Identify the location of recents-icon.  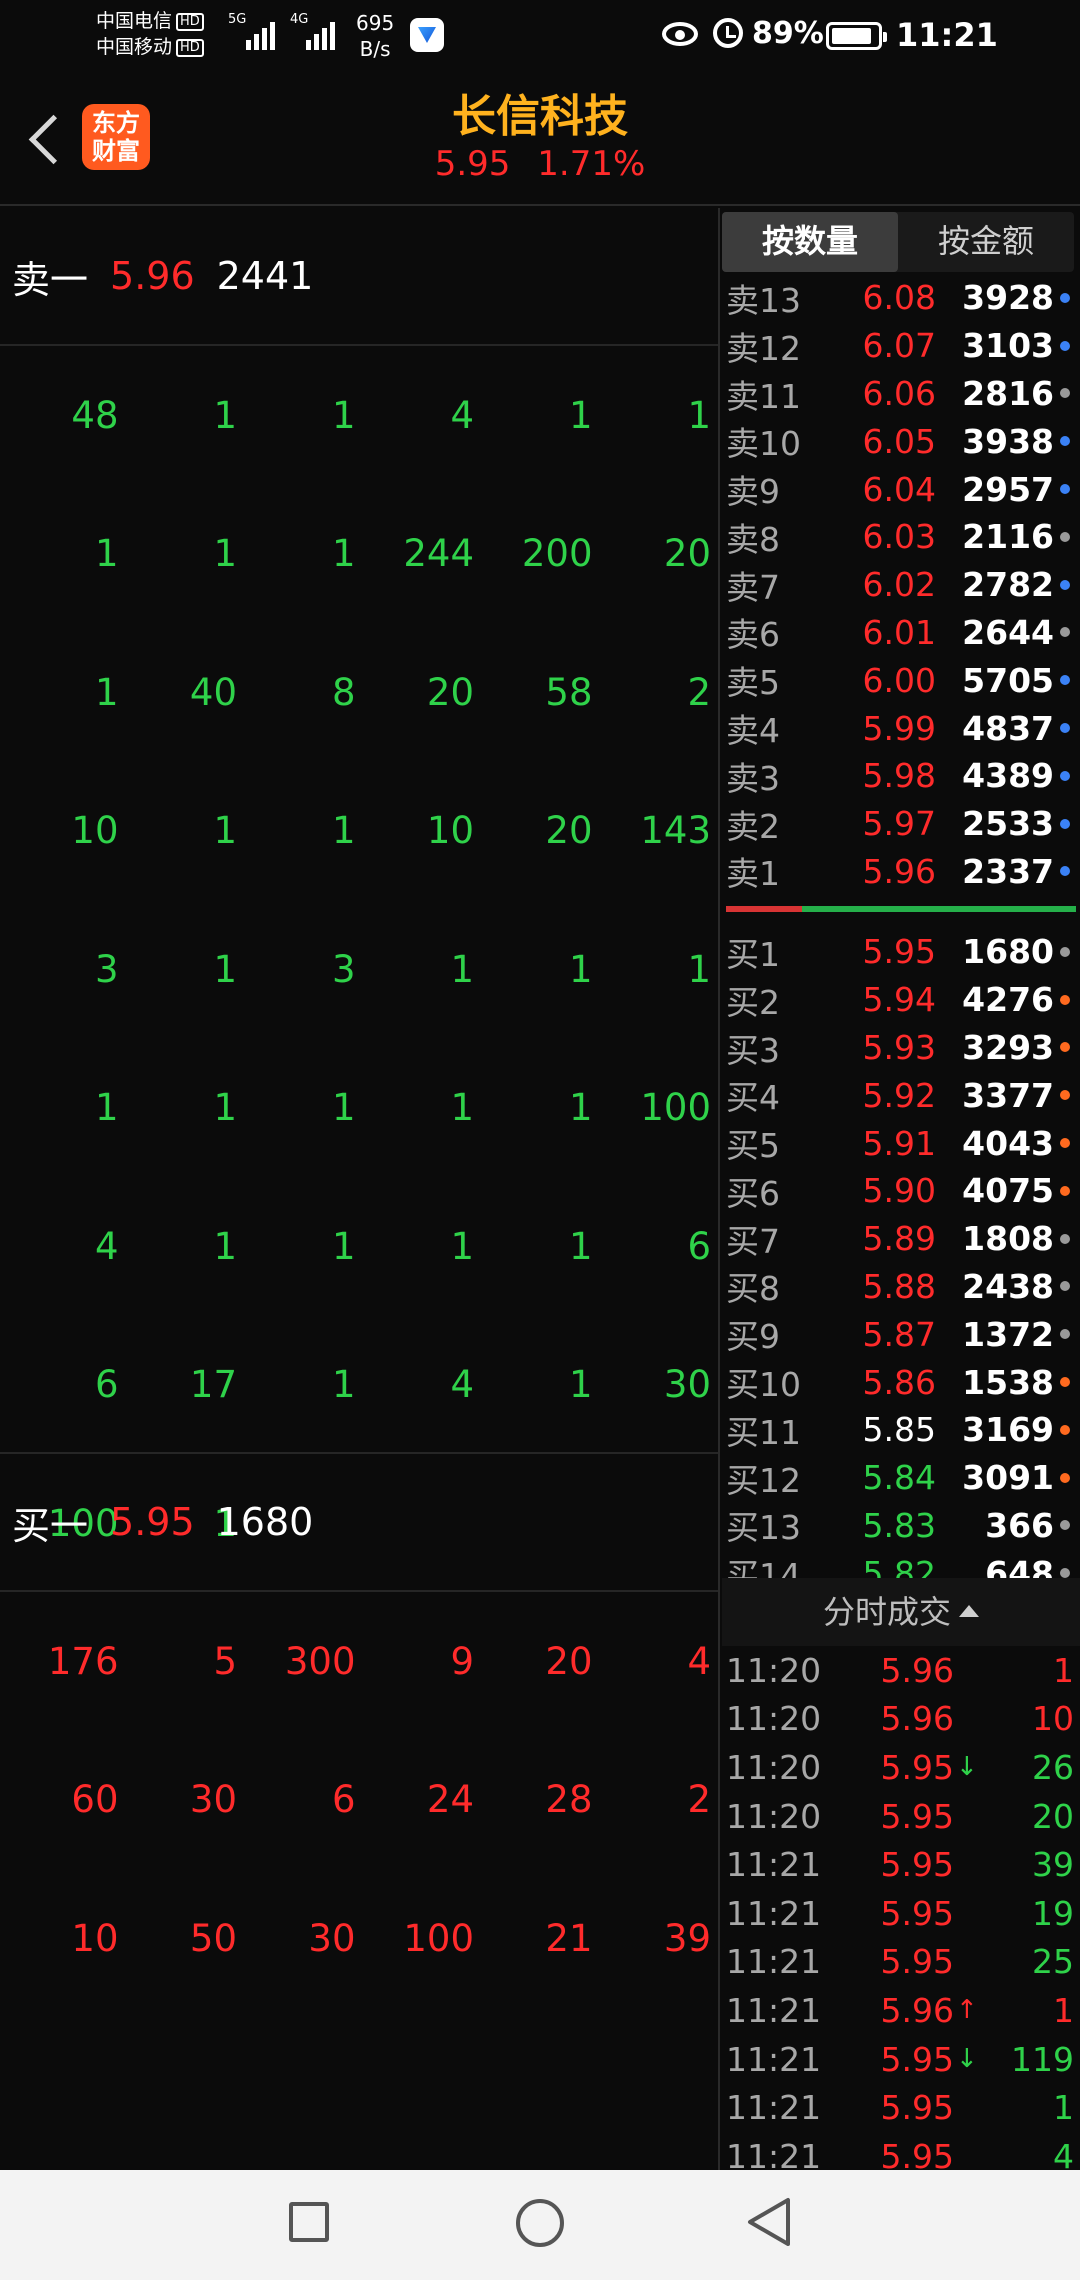
(309, 2222).